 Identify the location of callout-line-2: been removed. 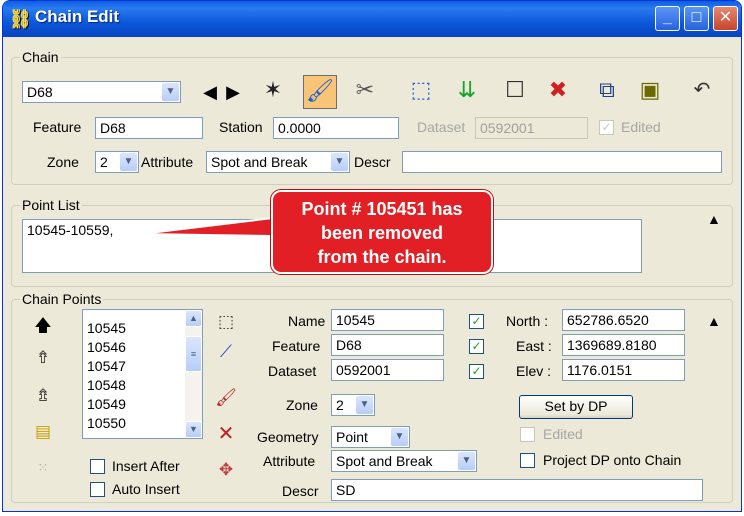
(382, 233).